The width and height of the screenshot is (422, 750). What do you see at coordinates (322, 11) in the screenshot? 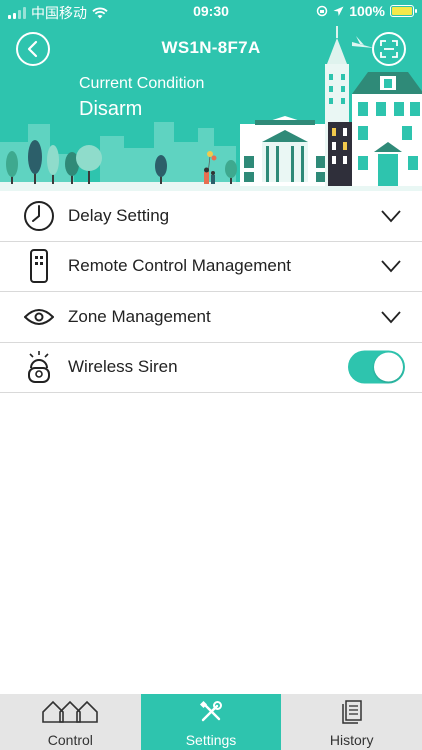
I see `orientation-lock-icon` at bounding box center [322, 11].